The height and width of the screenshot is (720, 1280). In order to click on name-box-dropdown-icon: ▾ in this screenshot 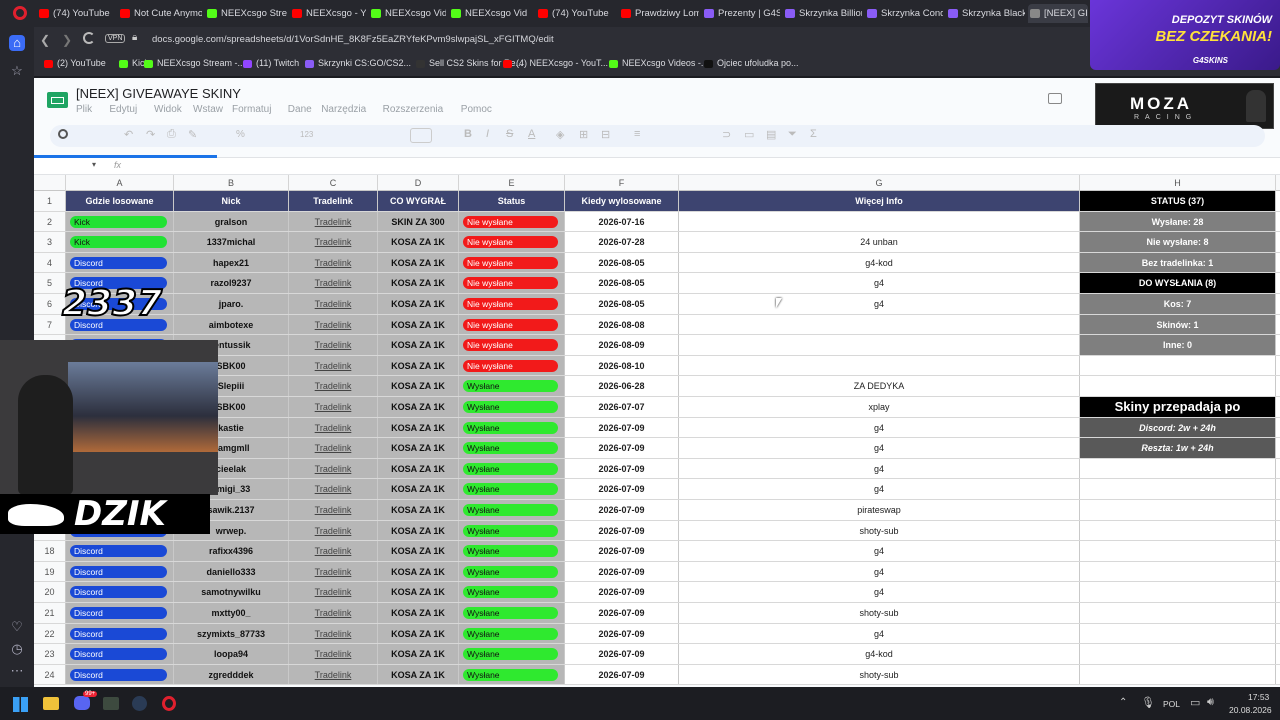, I will do `click(94, 164)`.